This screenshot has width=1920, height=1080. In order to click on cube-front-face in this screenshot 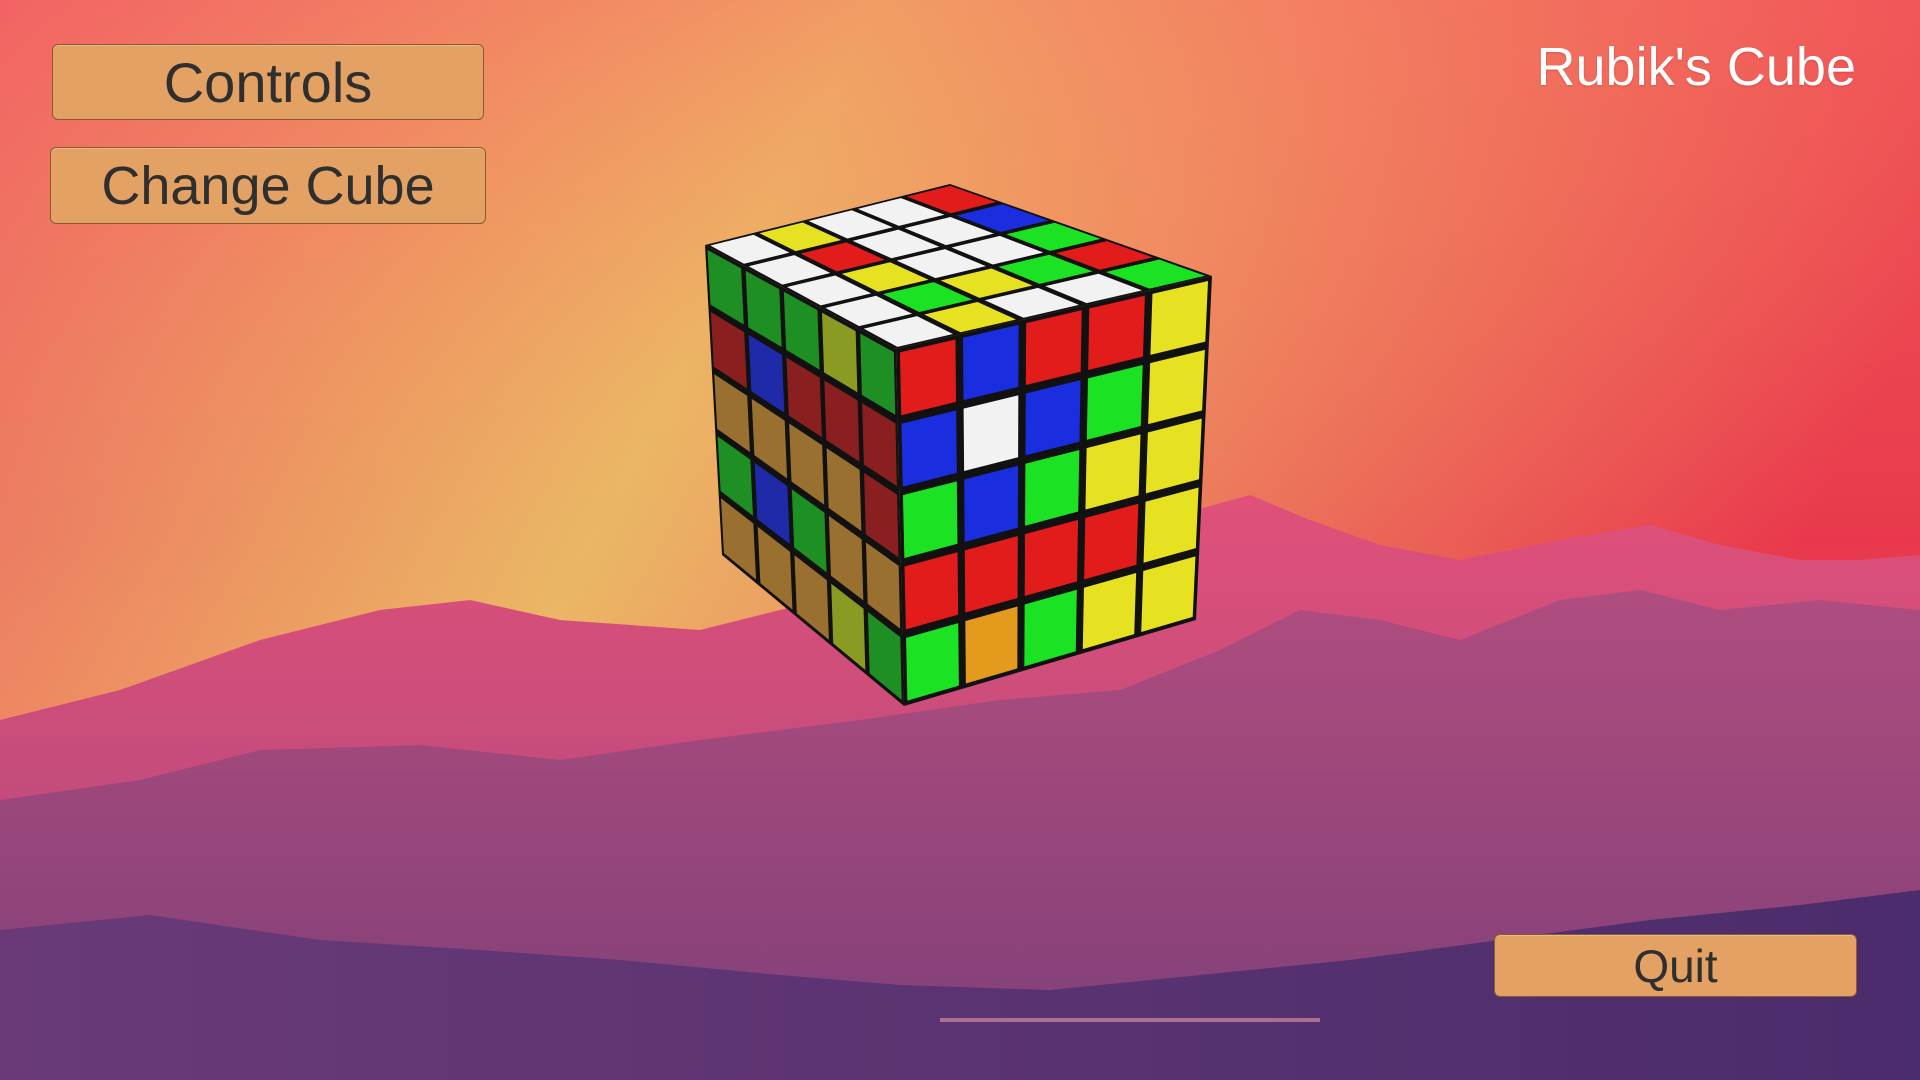, I will do `click(1054, 491)`.